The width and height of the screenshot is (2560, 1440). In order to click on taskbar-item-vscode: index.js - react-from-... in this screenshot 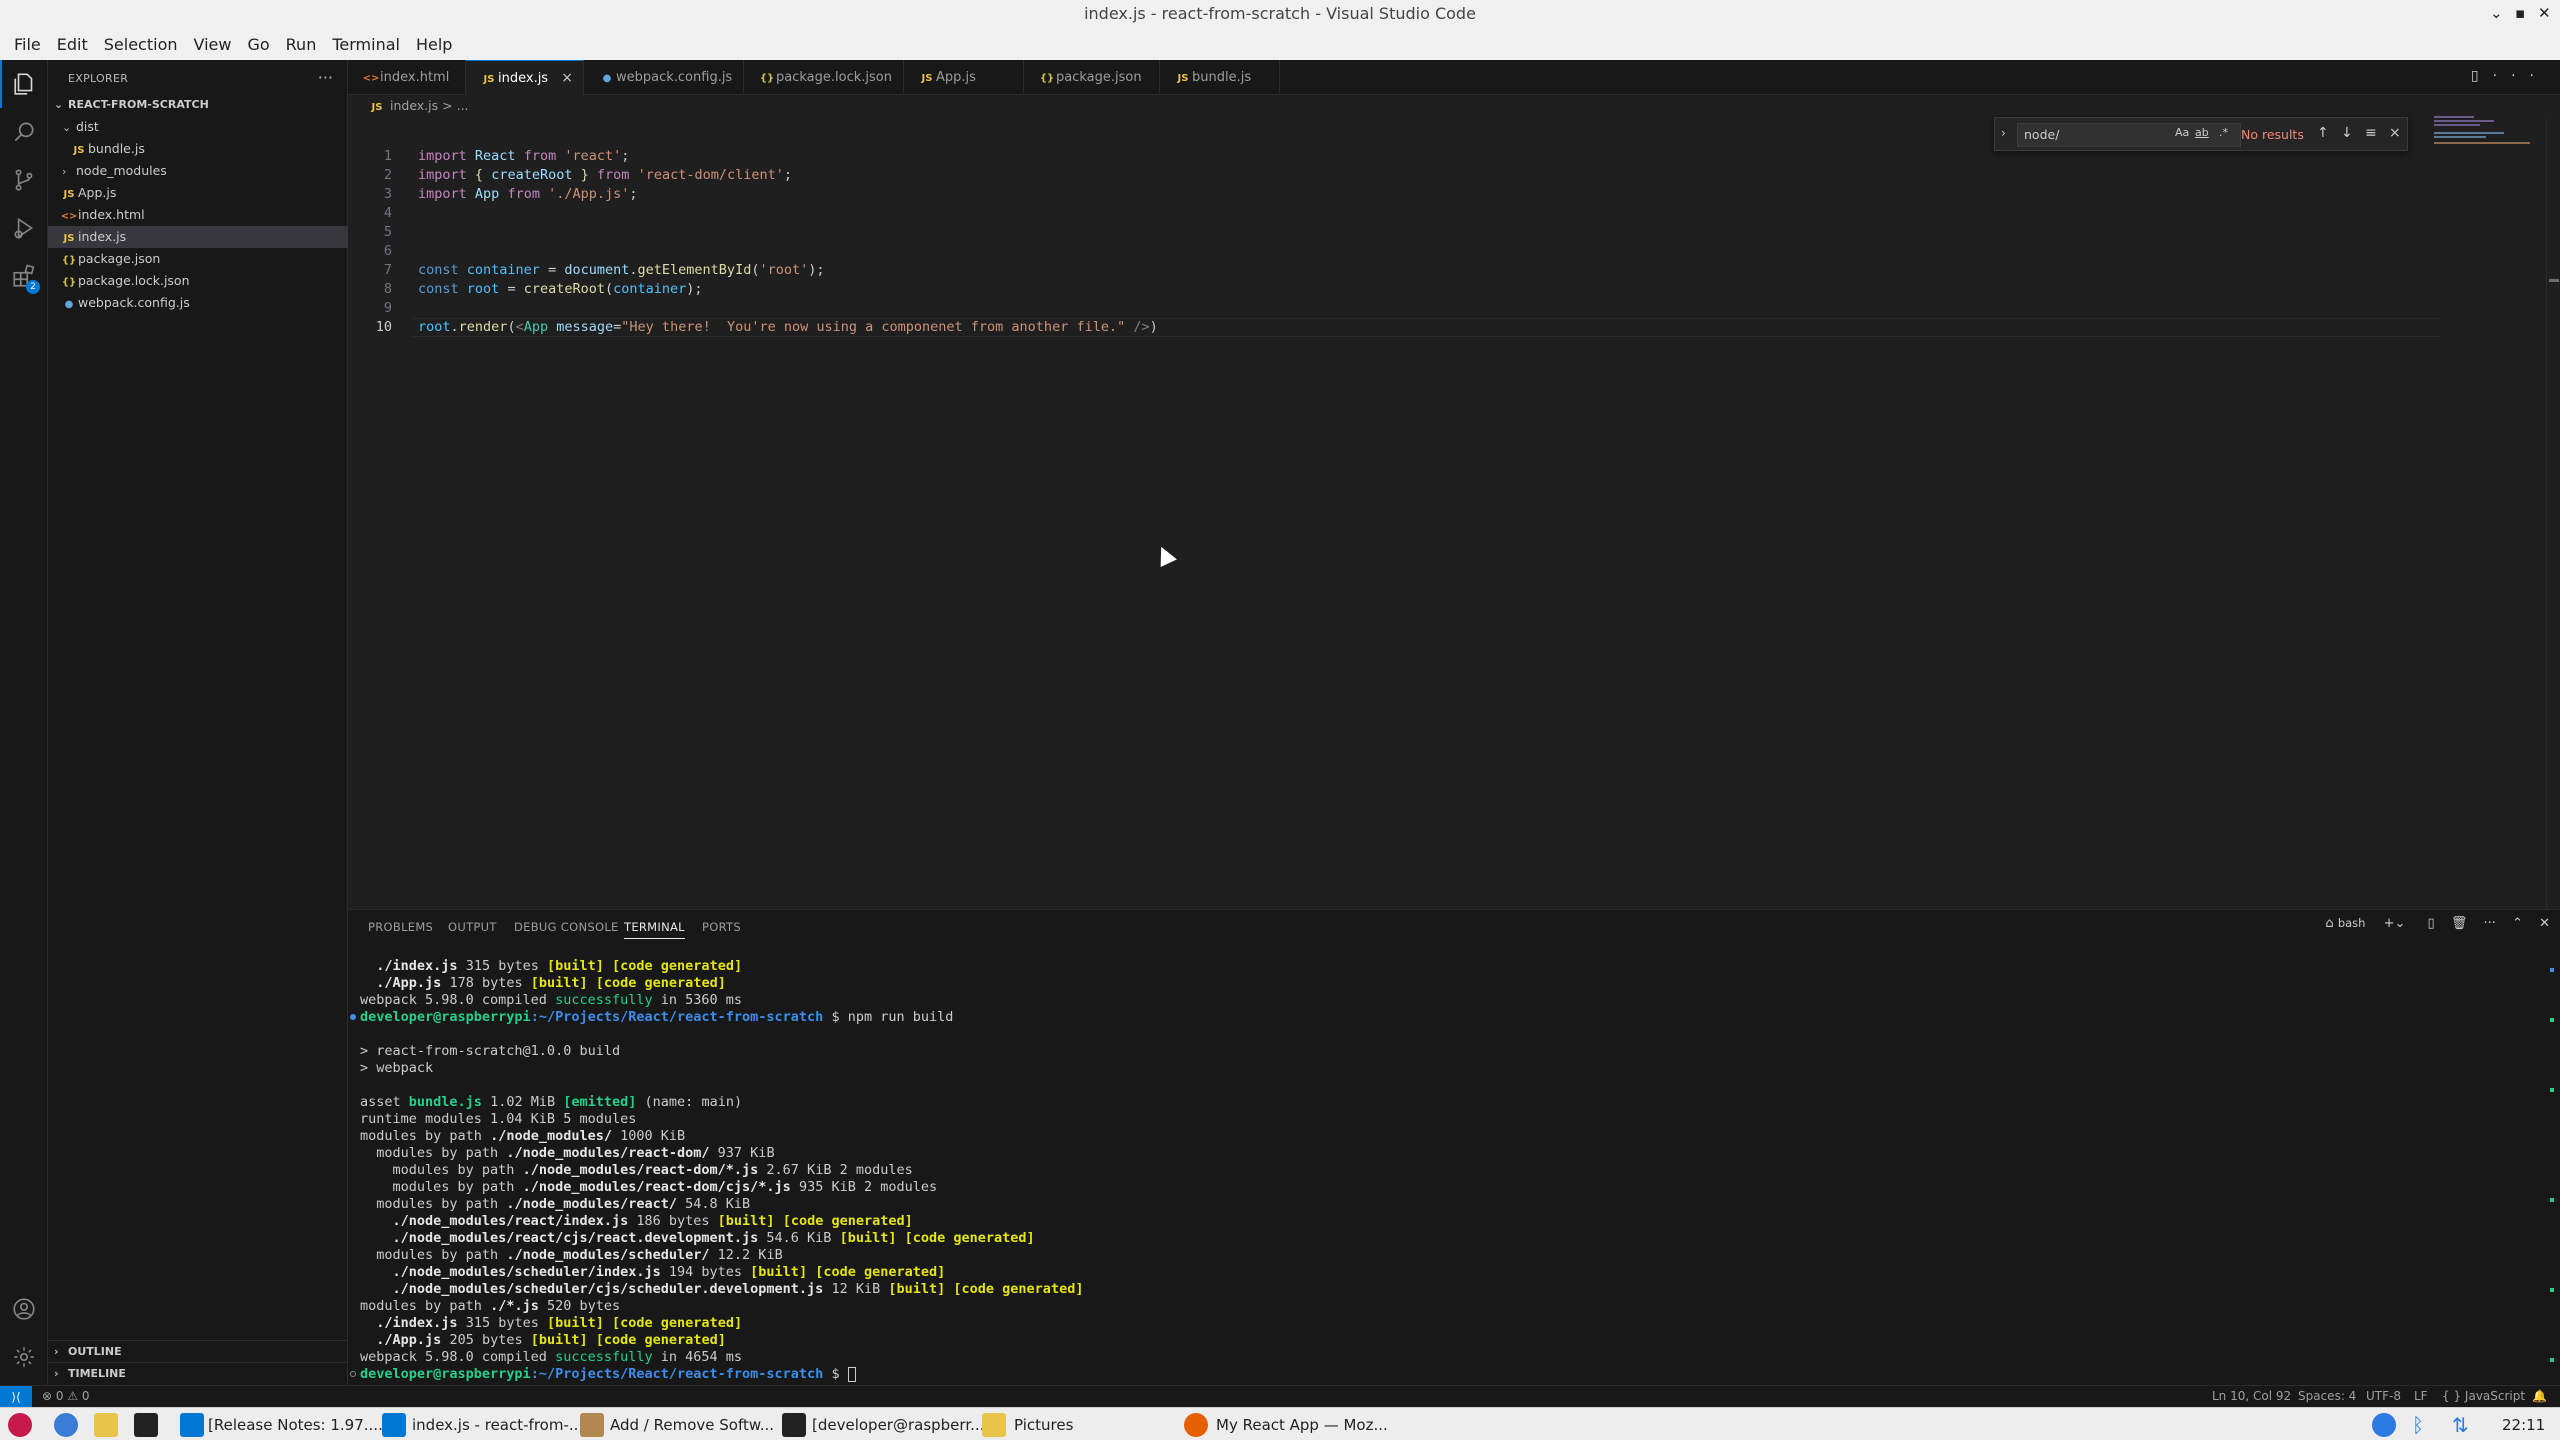, I will do `click(497, 1425)`.